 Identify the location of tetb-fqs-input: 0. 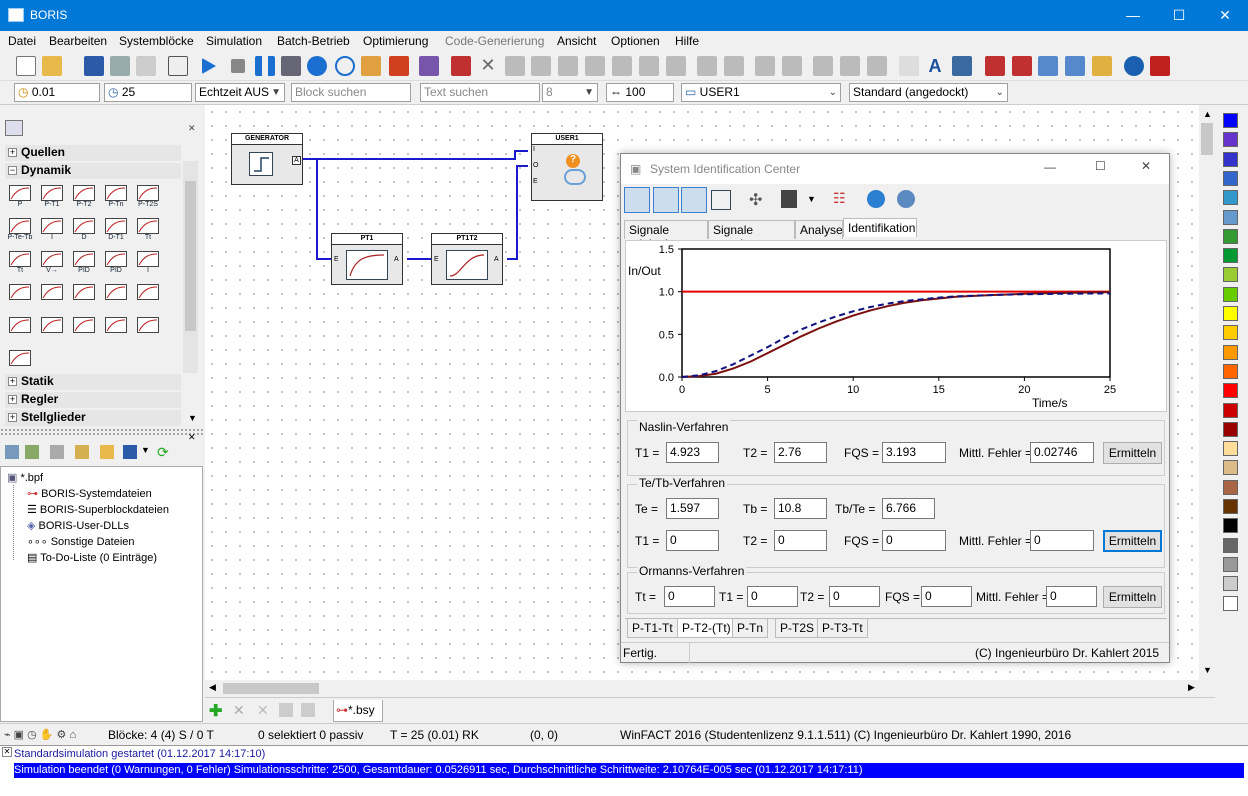
(914, 540).